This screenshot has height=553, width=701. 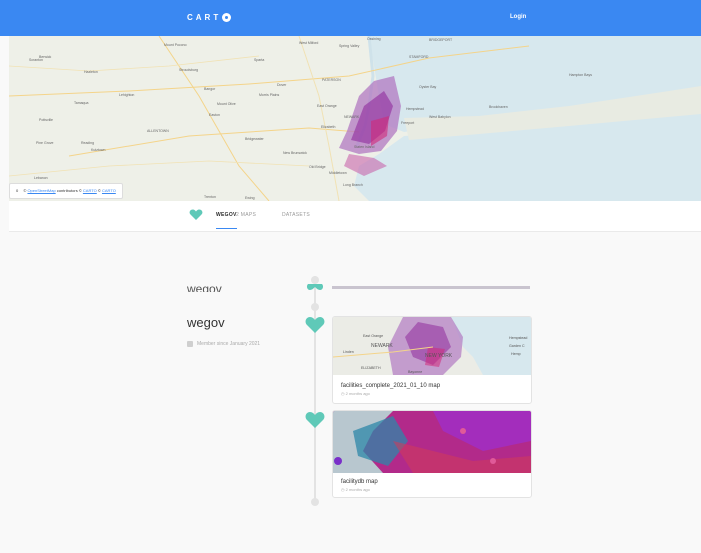 I want to click on map-label: ALLENTOWN, so click(x=158, y=131).